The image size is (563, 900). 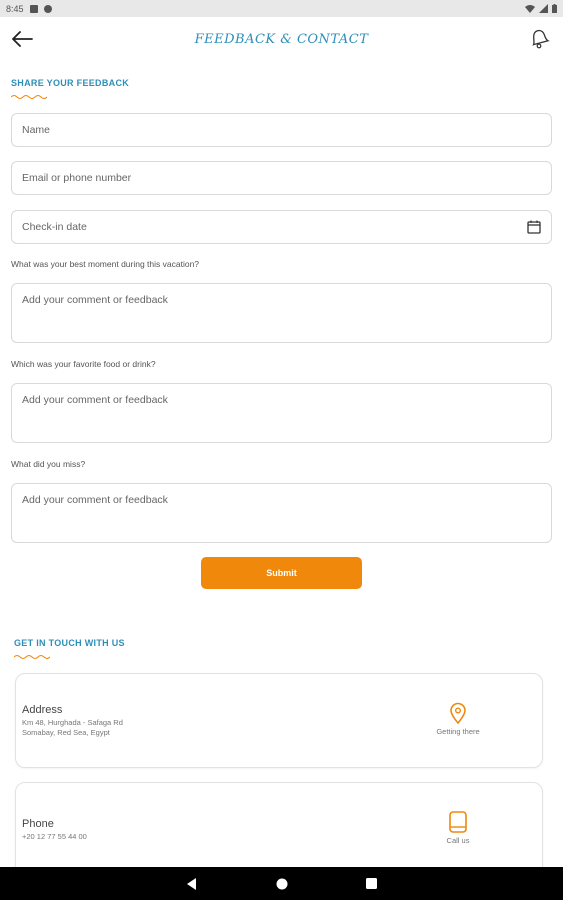 I want to click on calendar-icon, so click(x=534, y=227).